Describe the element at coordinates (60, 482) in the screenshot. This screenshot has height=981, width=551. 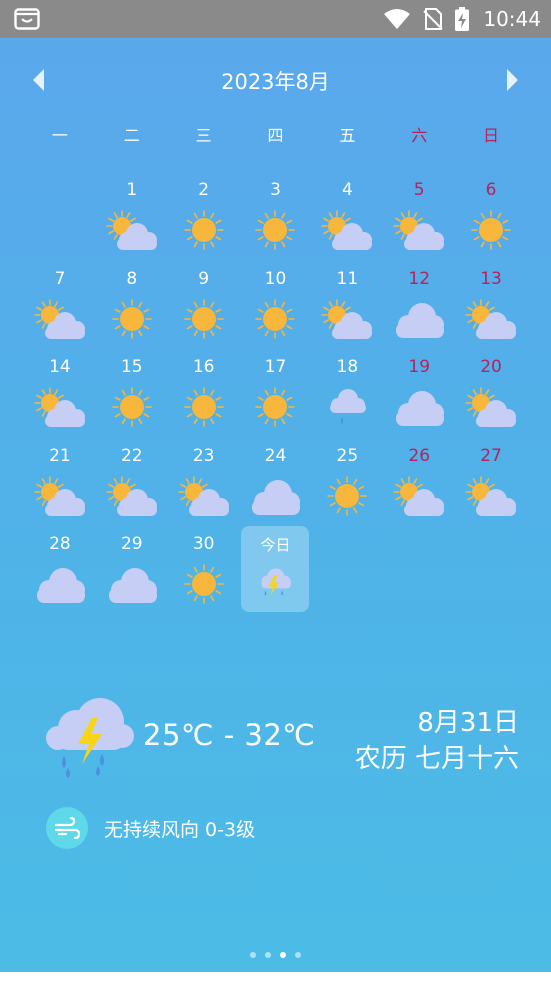
I see `calendar-day: 21` at that location.